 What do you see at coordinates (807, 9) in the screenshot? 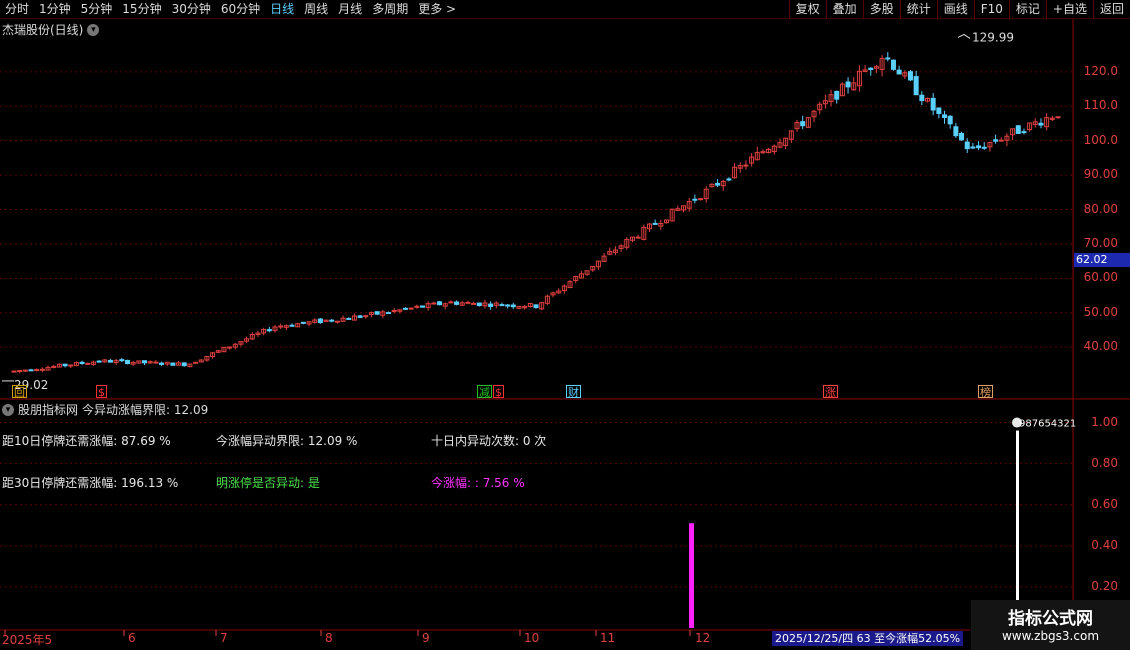
I see `tool-button: 复权` at bounding box center [807, 9].